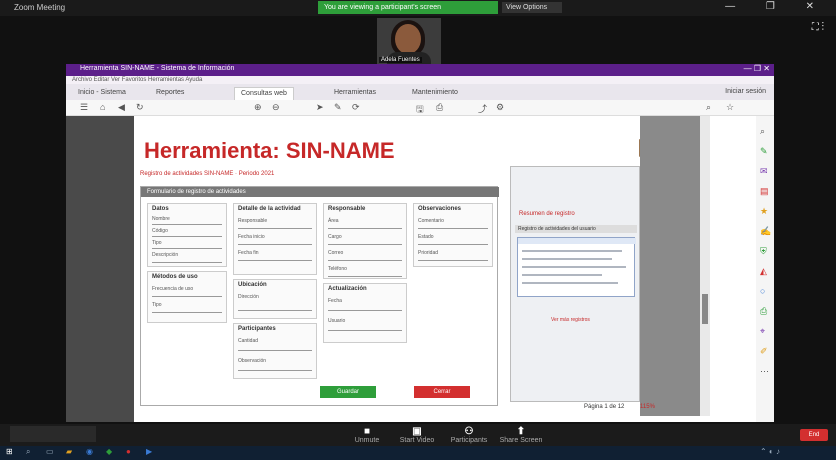  What do you see at coordinates (562, 275) in the screenshot?
I see `text-line` at bounding box center [562, 275].